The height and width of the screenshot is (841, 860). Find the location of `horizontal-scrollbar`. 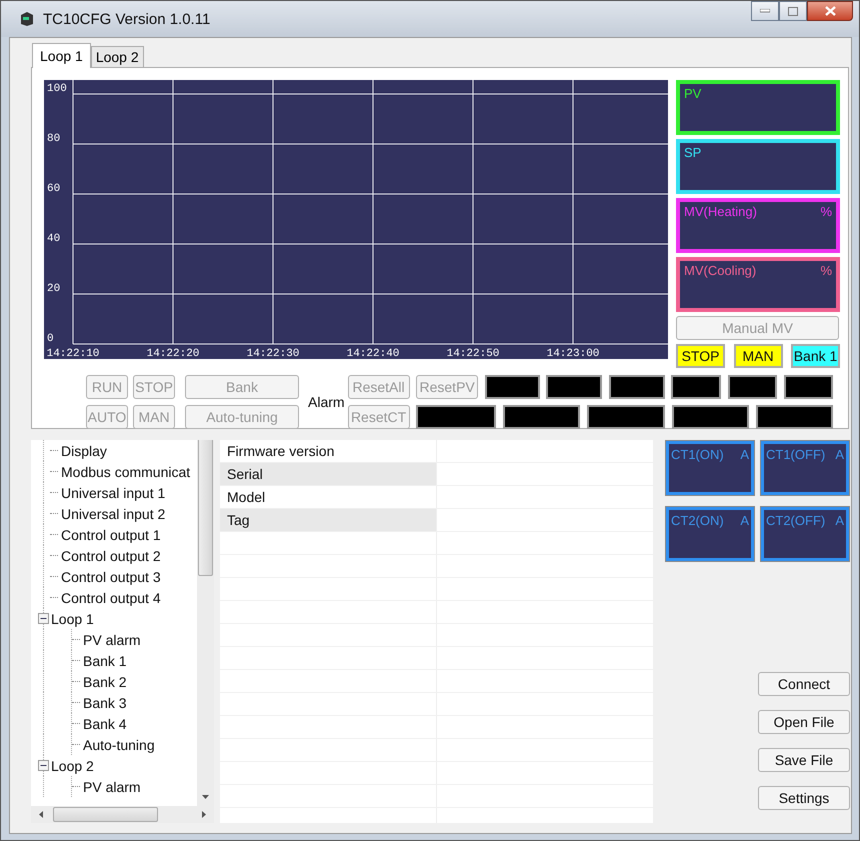

horizontal-scrollbar is located at coordinates (122, 814).